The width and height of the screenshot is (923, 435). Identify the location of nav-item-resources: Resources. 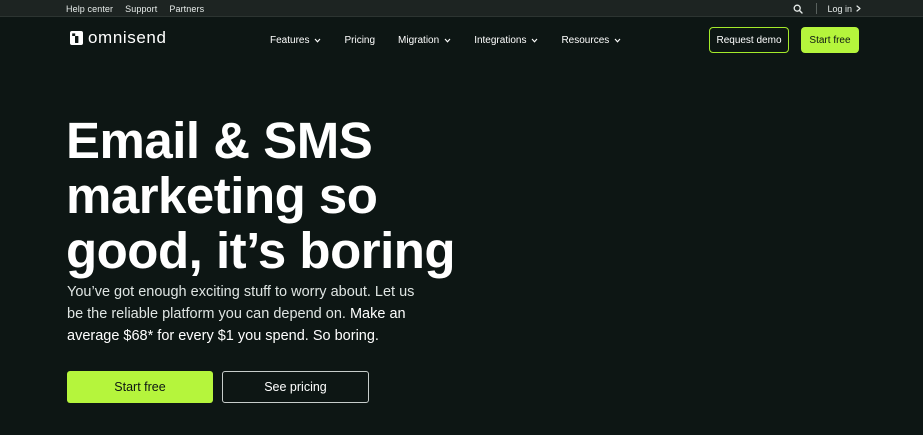
(591, 40).